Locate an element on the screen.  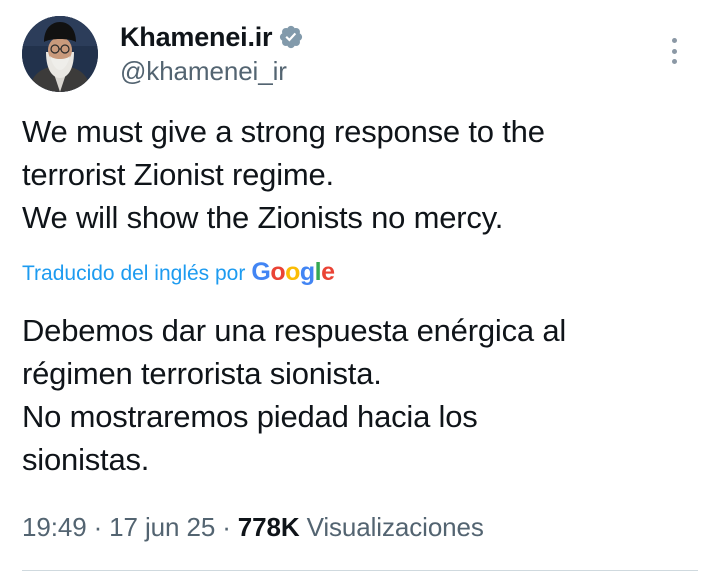
name-row: Khamenei.ir is located at coordinates (212, 37).